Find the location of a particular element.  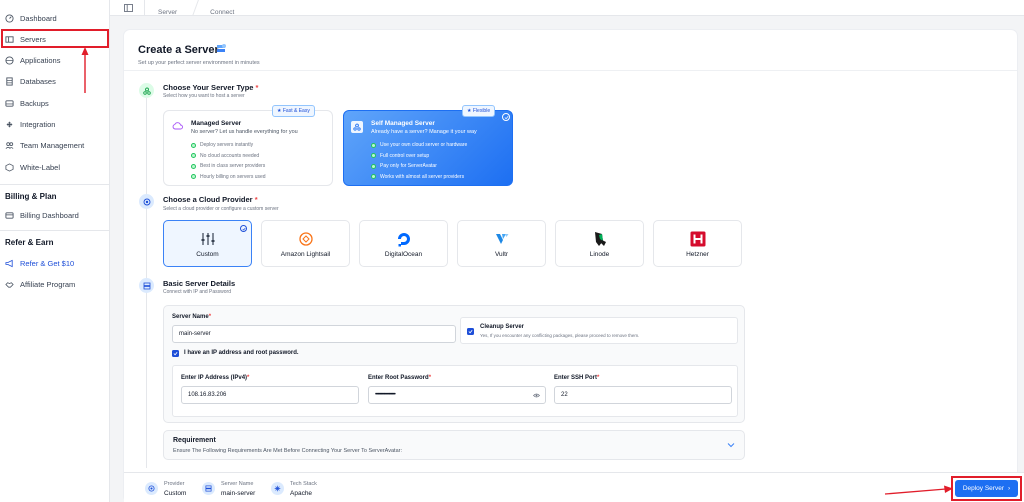

step2-title: Choose a Cloud Provider * is located at coordinates (210, 199).